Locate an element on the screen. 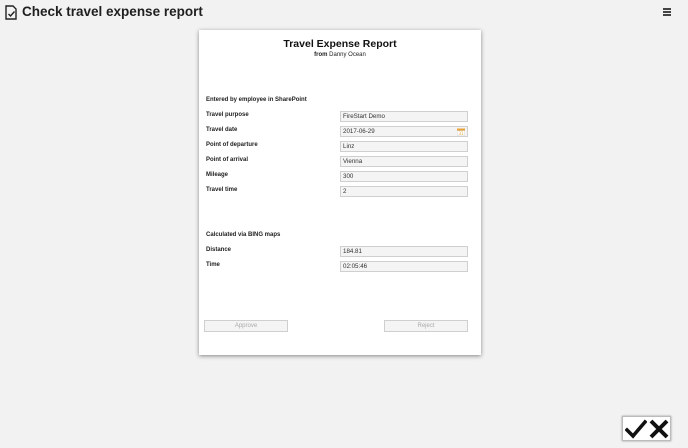 This screenshot has width=688, height=448. label-travel-time: Travel time is located at coordinates (222, 190).